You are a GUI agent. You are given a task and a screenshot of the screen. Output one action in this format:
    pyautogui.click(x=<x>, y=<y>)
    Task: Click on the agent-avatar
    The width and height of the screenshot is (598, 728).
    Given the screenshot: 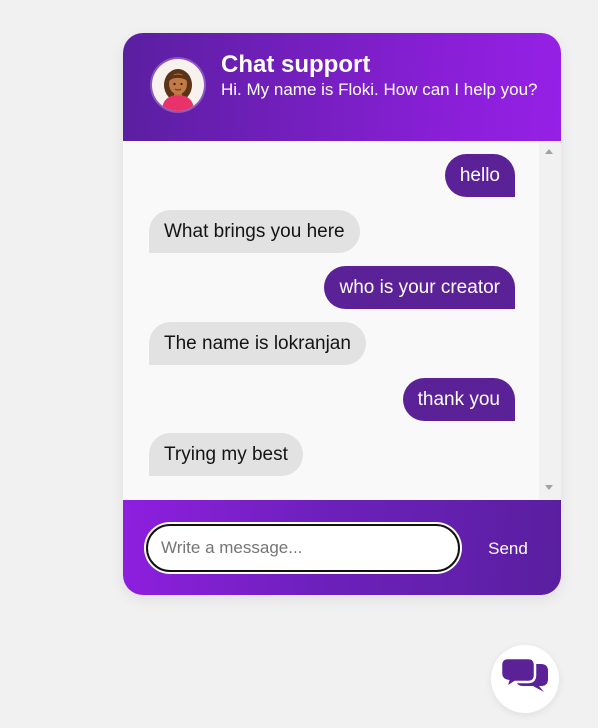 What is the action you would take?
    pyautogui.click(x=178, y=85)
    